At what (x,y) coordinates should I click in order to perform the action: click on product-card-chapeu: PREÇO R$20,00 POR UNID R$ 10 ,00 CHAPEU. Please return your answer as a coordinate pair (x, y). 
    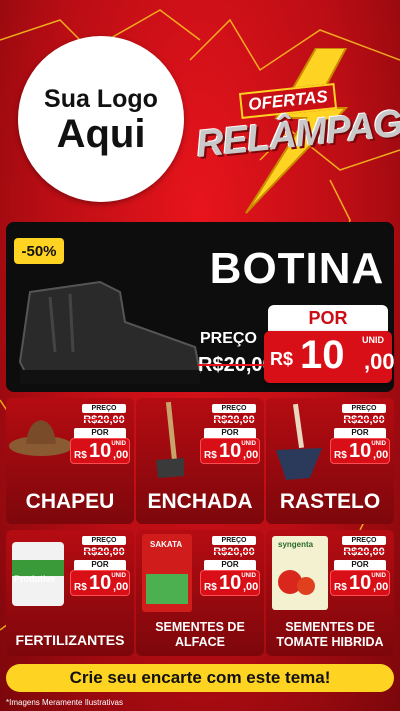
    Looking at the image, I should click on (70, 461).